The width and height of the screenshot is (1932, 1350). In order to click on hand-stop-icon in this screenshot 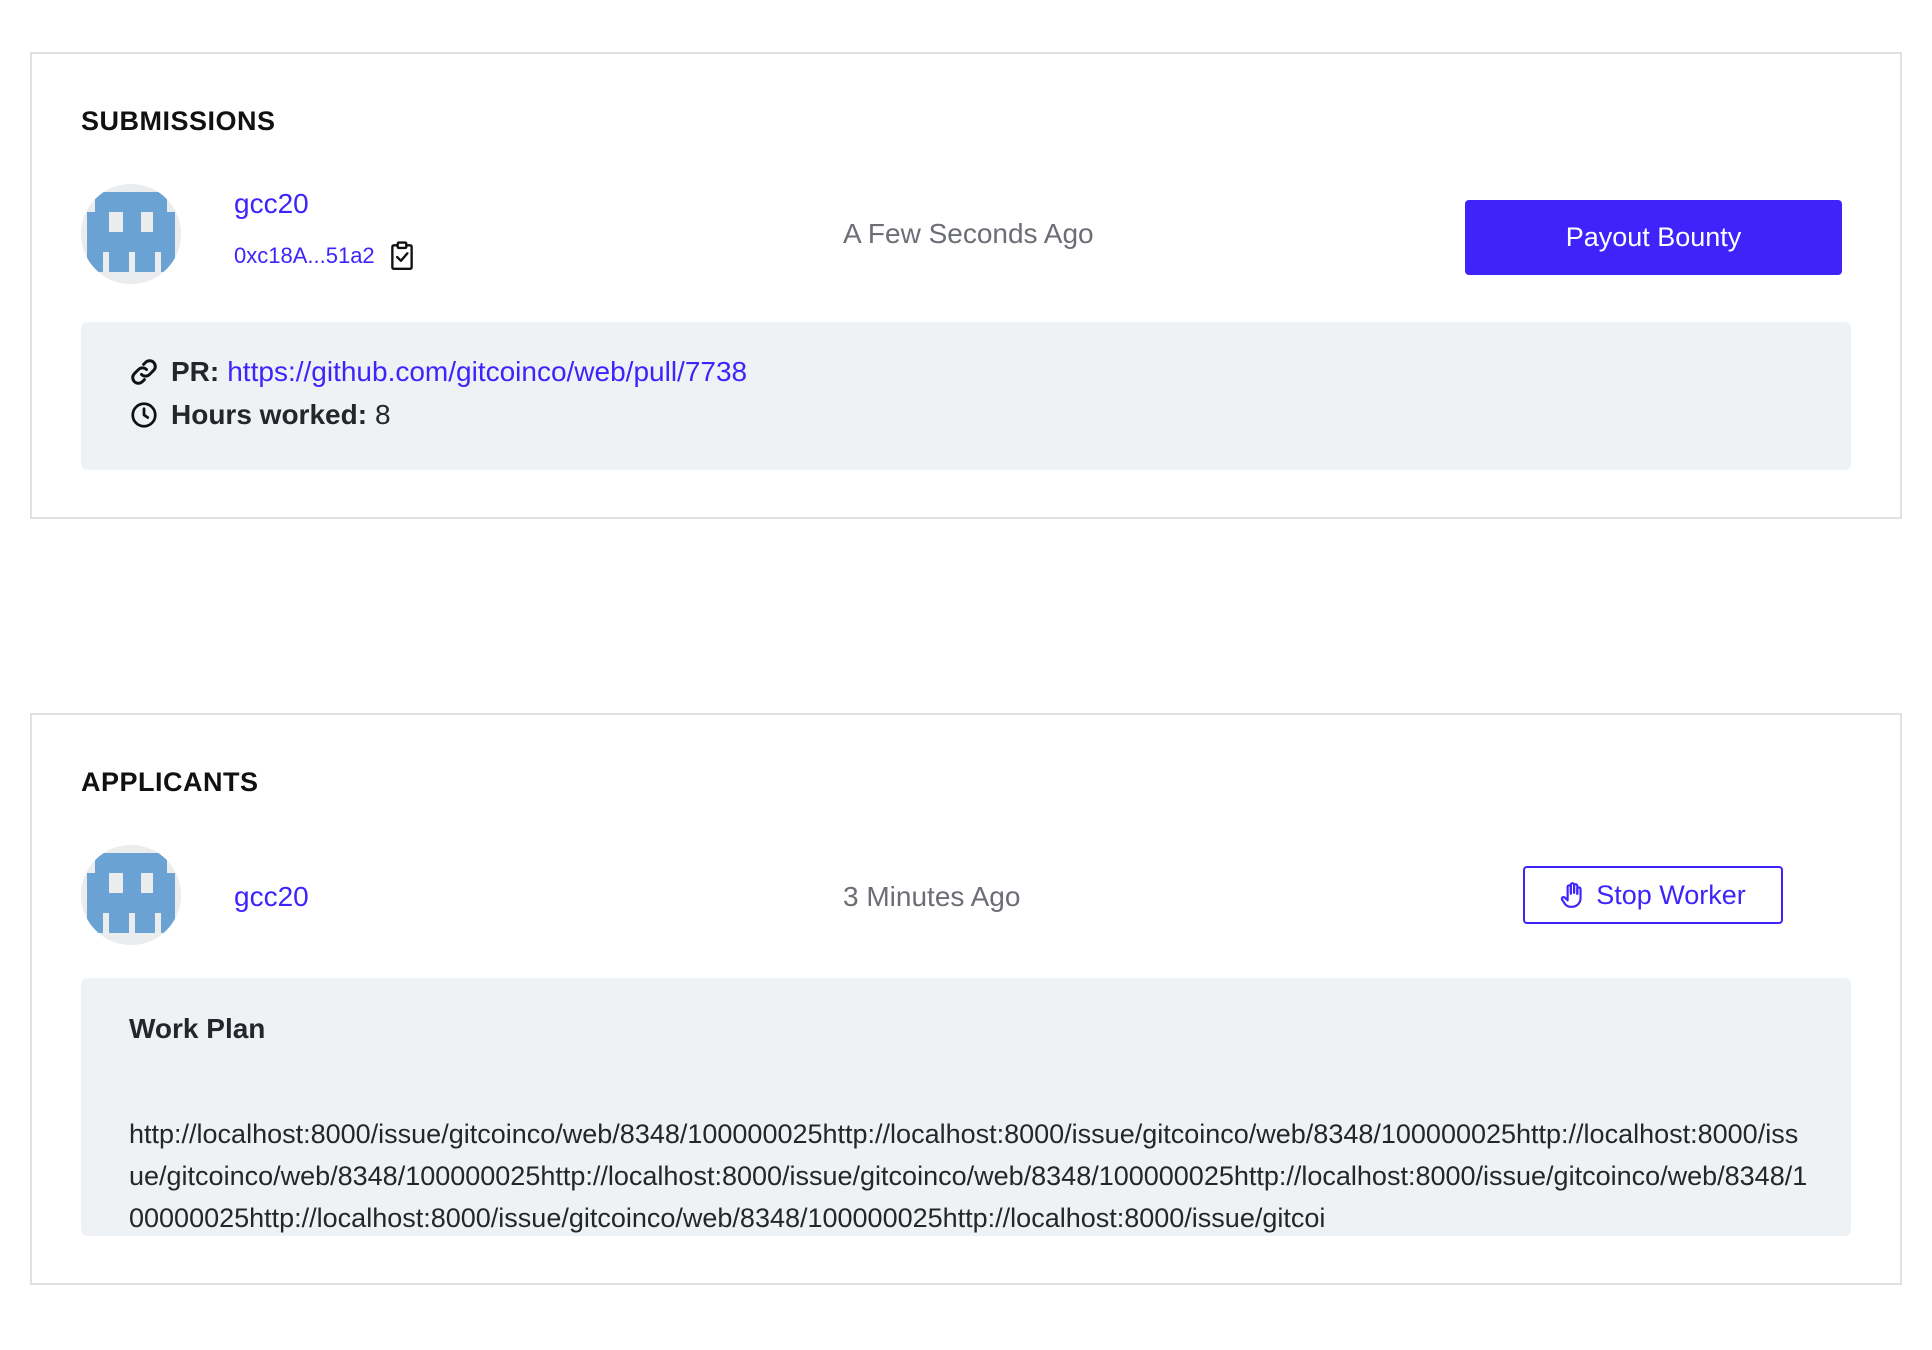, I will do `click(1573, 895)`.